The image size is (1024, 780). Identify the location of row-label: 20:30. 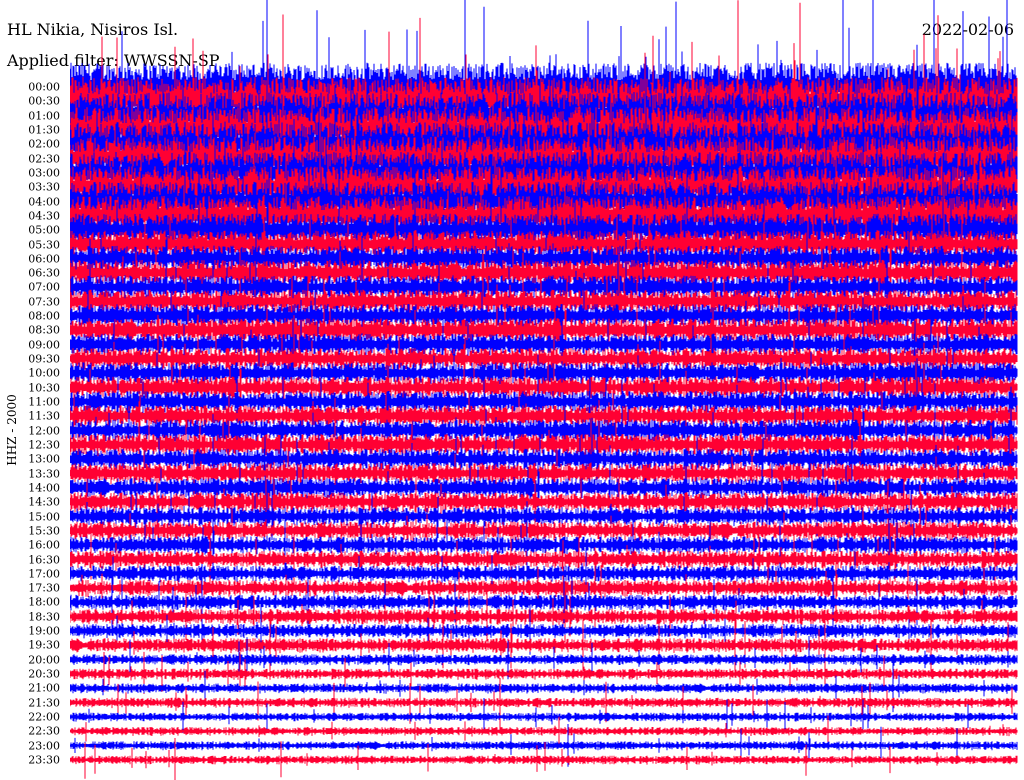
(44, 674).